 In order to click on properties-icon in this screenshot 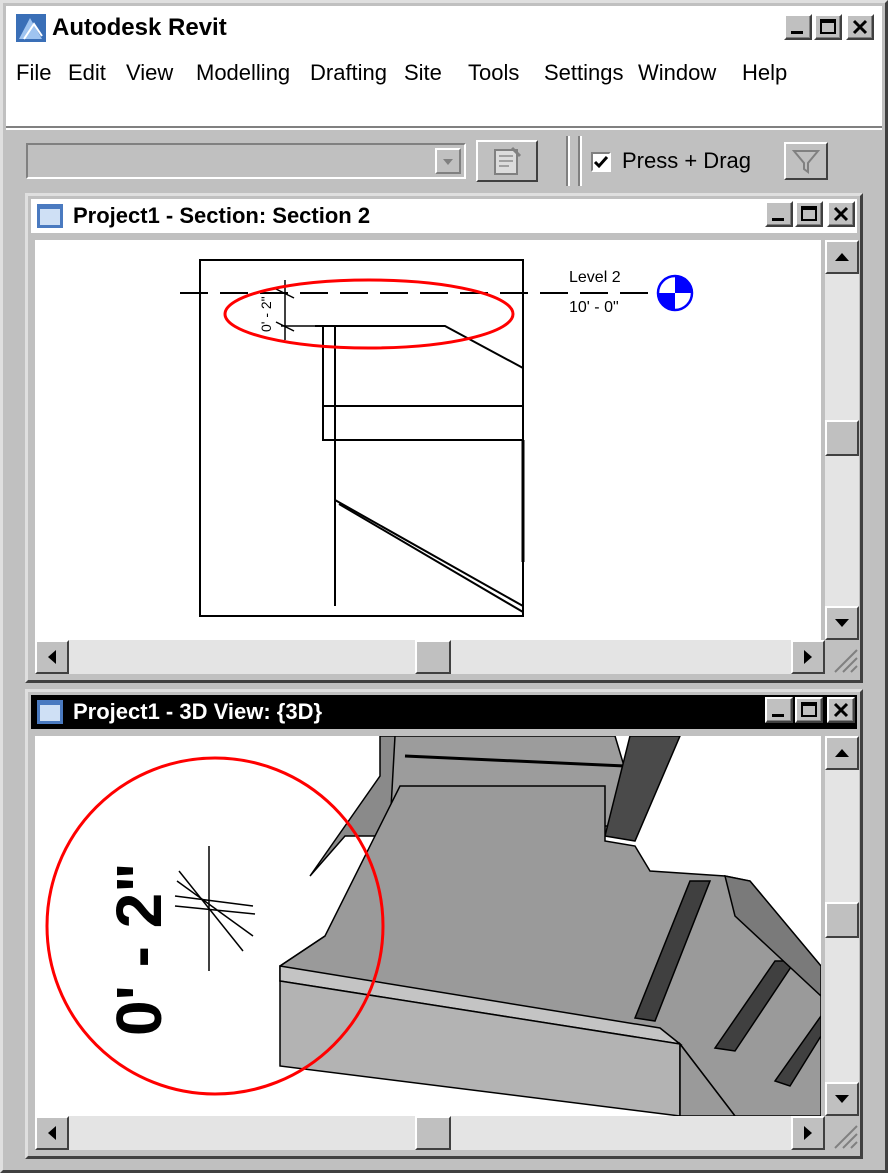, I will do `click(508, 160)`.